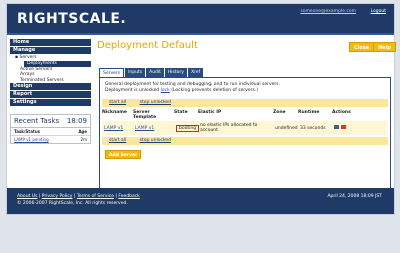 The height and width of the screenshot is (253, 400). I want to click on nav-design: Design, so click(50, 86).